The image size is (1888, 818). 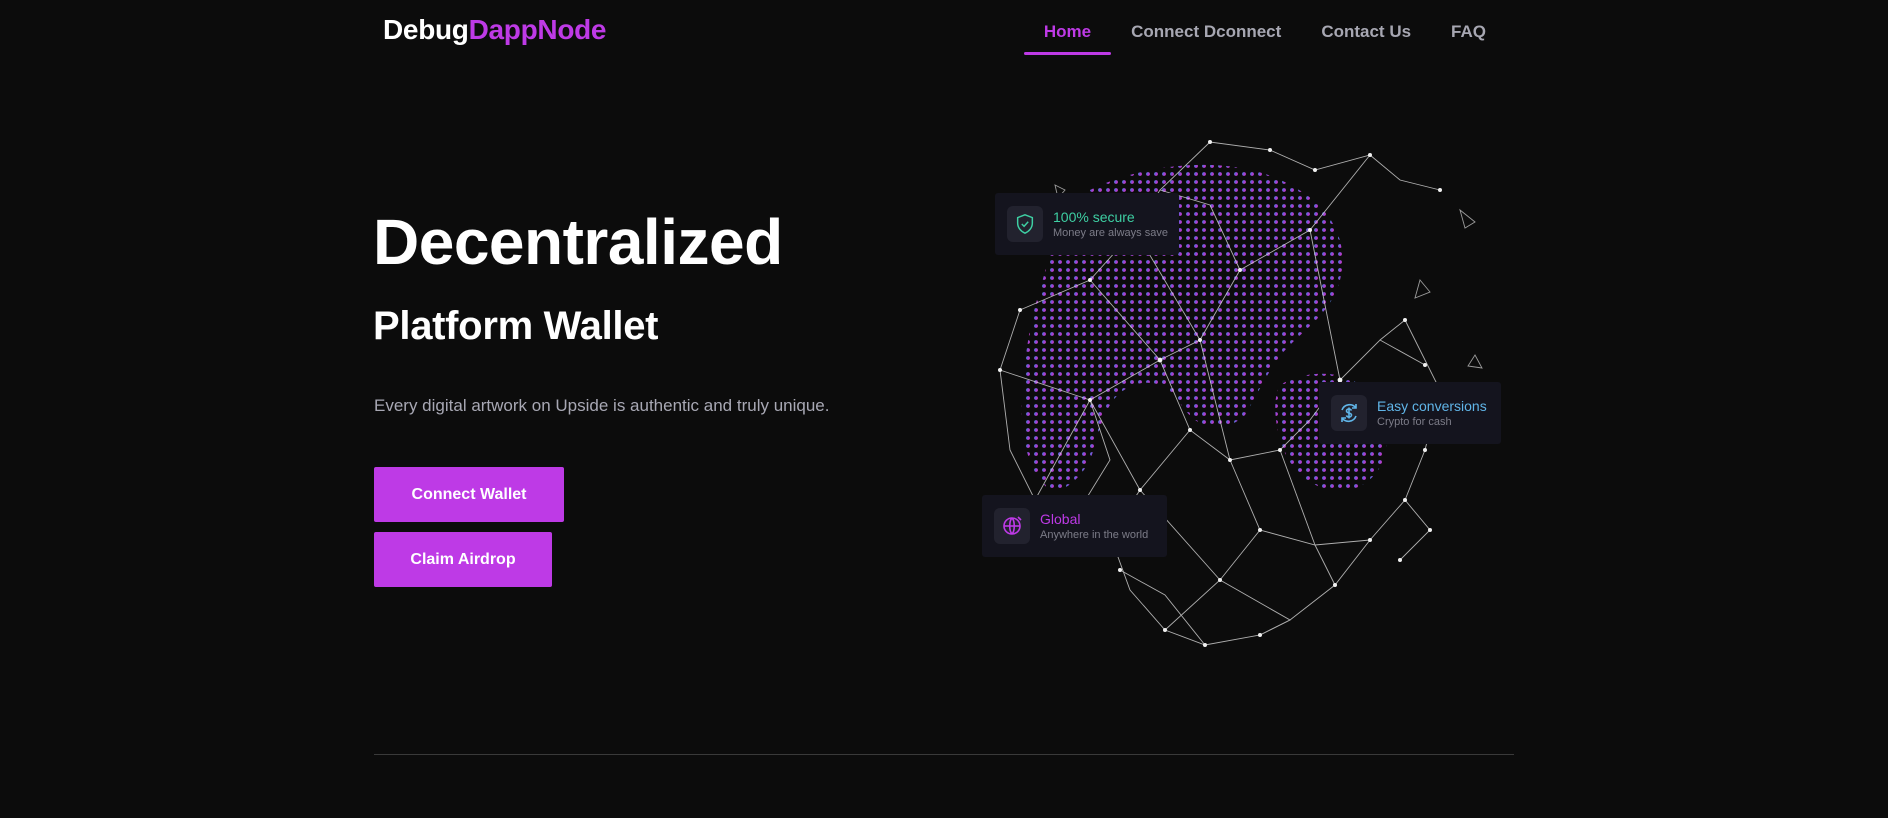 I want to click on nav-item-connect-dconnect: Connect Dconnect, so click(x=1206, y=28).